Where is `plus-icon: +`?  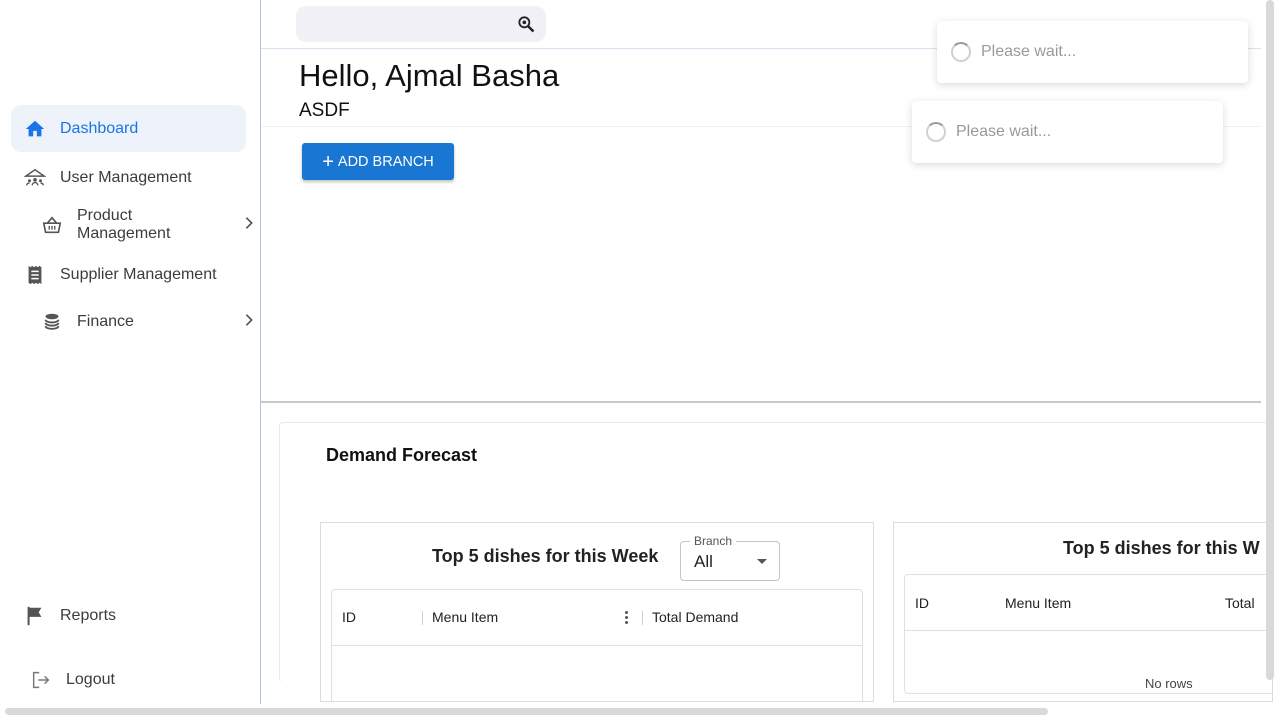 plus-icon: + is located at coordinates (328, 161).